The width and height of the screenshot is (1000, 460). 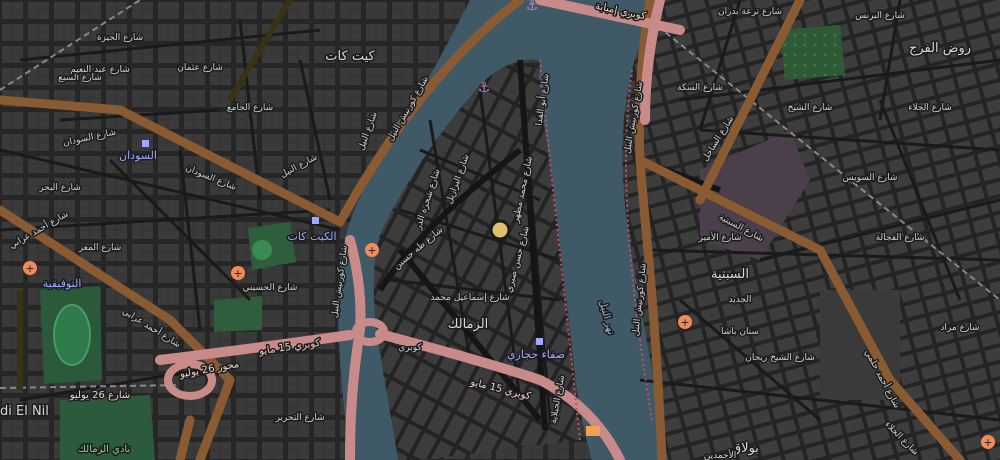 What do you see at coordinates (880, 16) in the screenshot?
I see `road-label: شارع البرنس` at bounding box center [880, 16].